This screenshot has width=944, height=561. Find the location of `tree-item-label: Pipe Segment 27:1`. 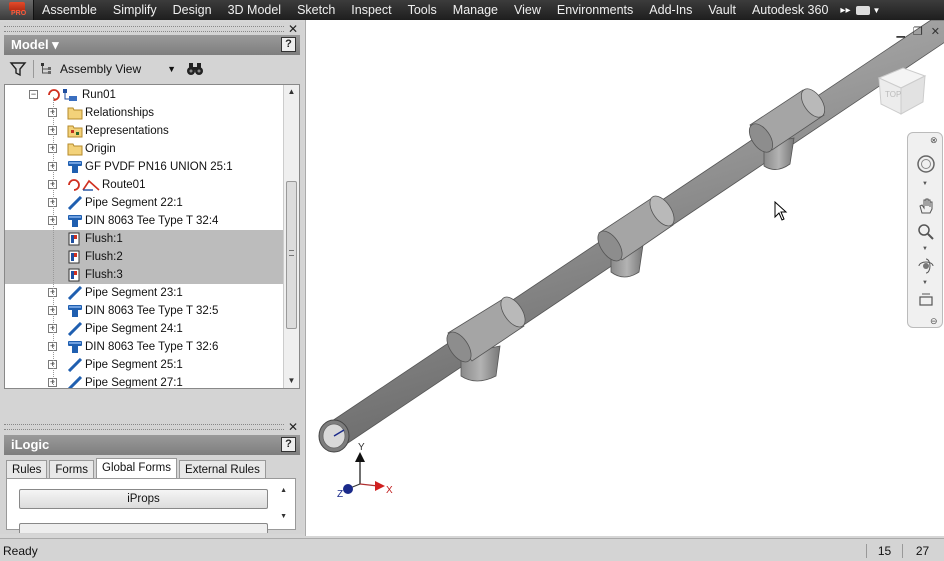

tree-item-label: Pipe Segment 27:1 is located at coordinates (134, 383).